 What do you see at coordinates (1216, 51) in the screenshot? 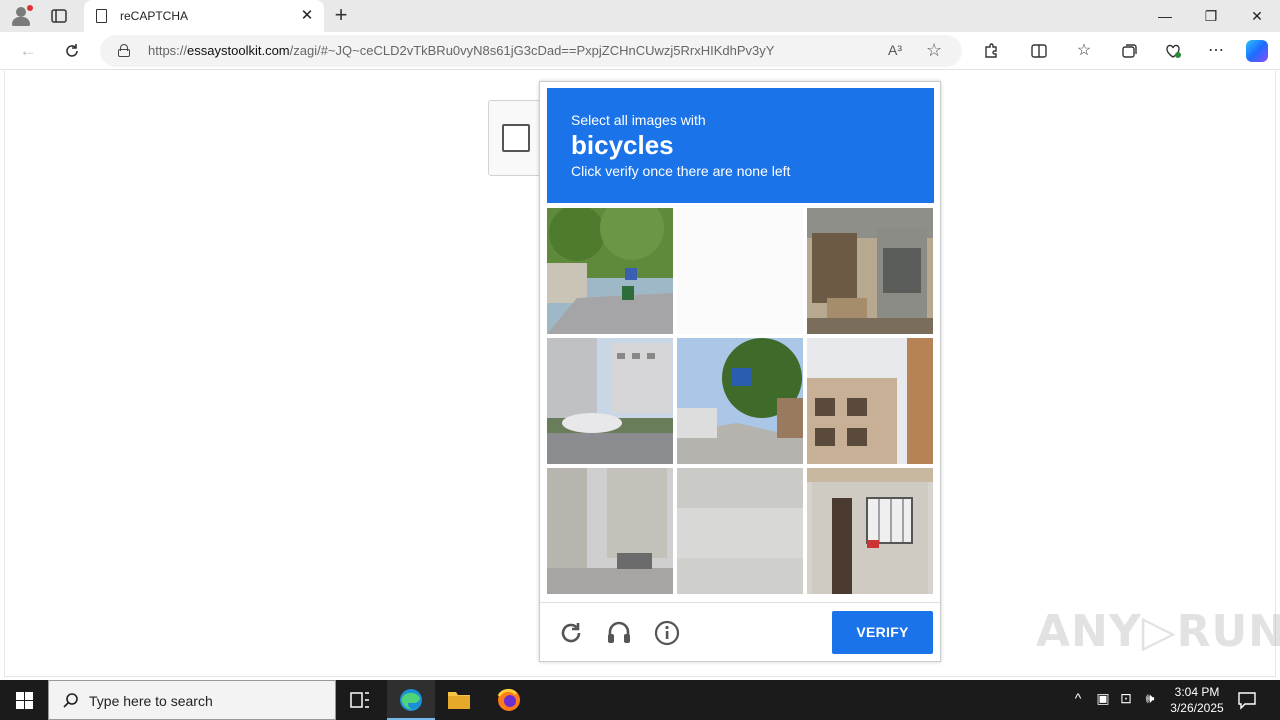
I see `more-menu-icon: ⋯` at bounding box center [1216, 51].